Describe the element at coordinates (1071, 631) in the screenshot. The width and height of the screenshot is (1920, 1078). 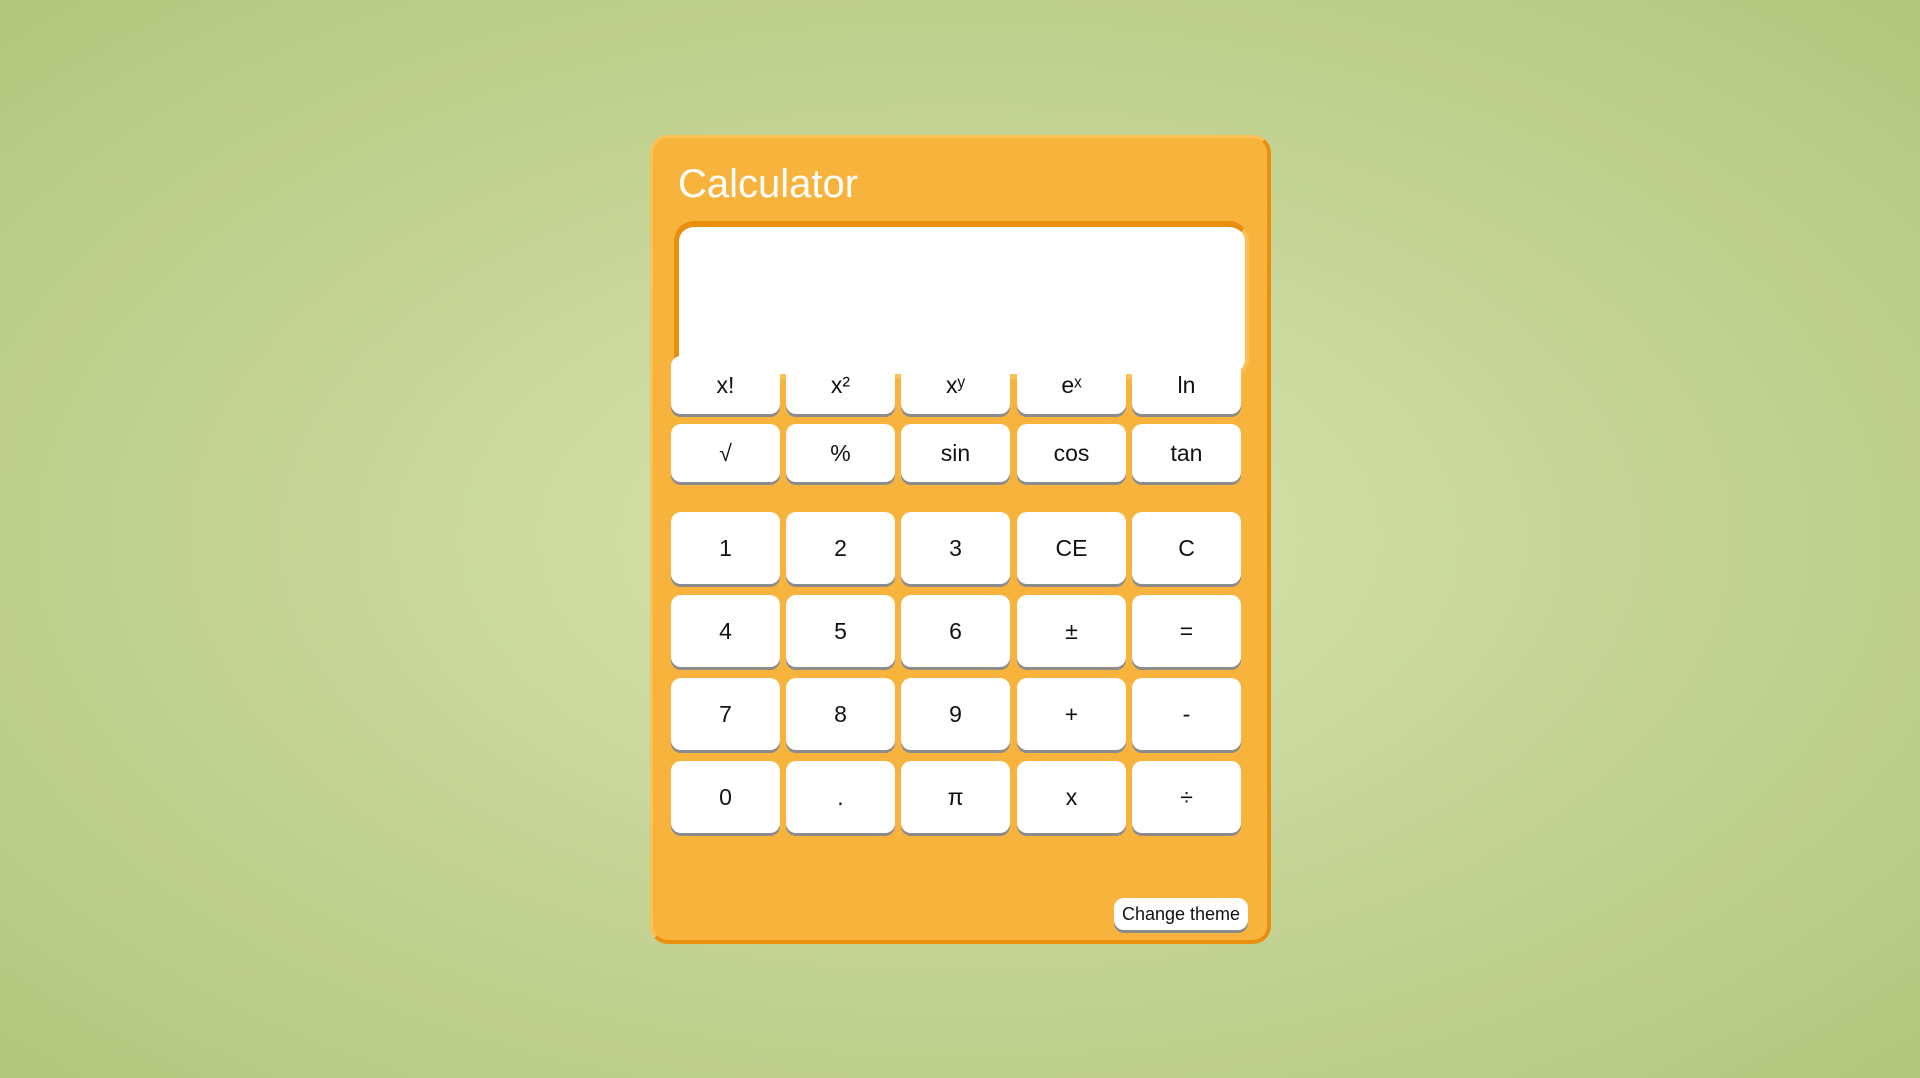
I see `plus-minus-key: ±` at that location.